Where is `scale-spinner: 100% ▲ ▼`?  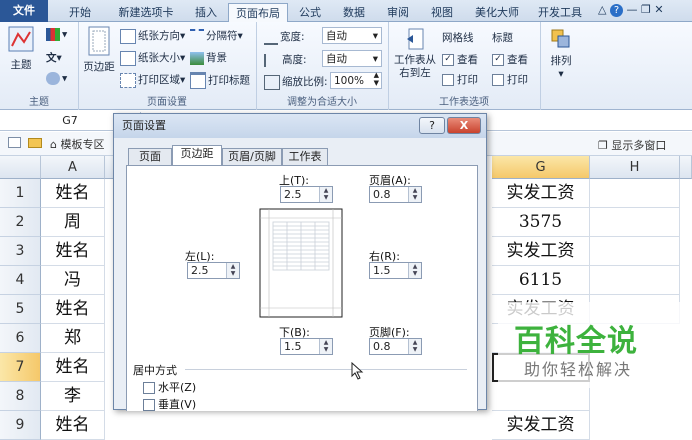 scale-spinner: 100% ▲ ▼ is located at coordinates (356, 80).